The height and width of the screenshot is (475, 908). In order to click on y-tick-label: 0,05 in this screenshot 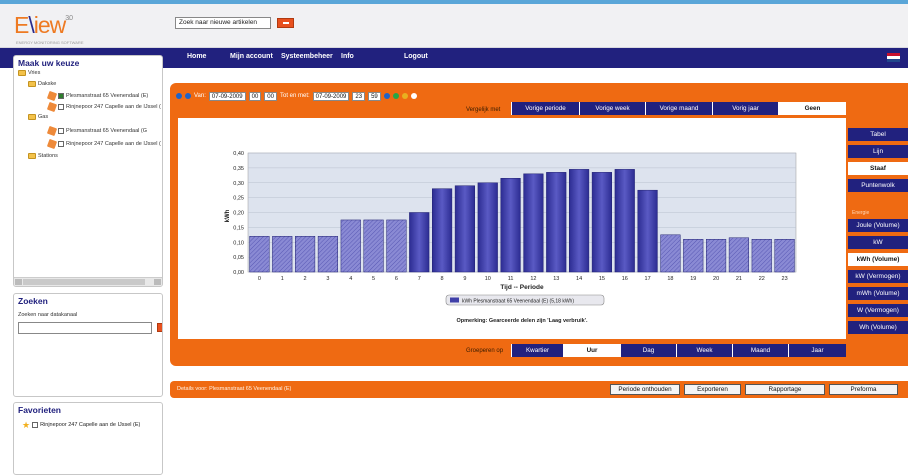, I will do `click(238, 258)`.